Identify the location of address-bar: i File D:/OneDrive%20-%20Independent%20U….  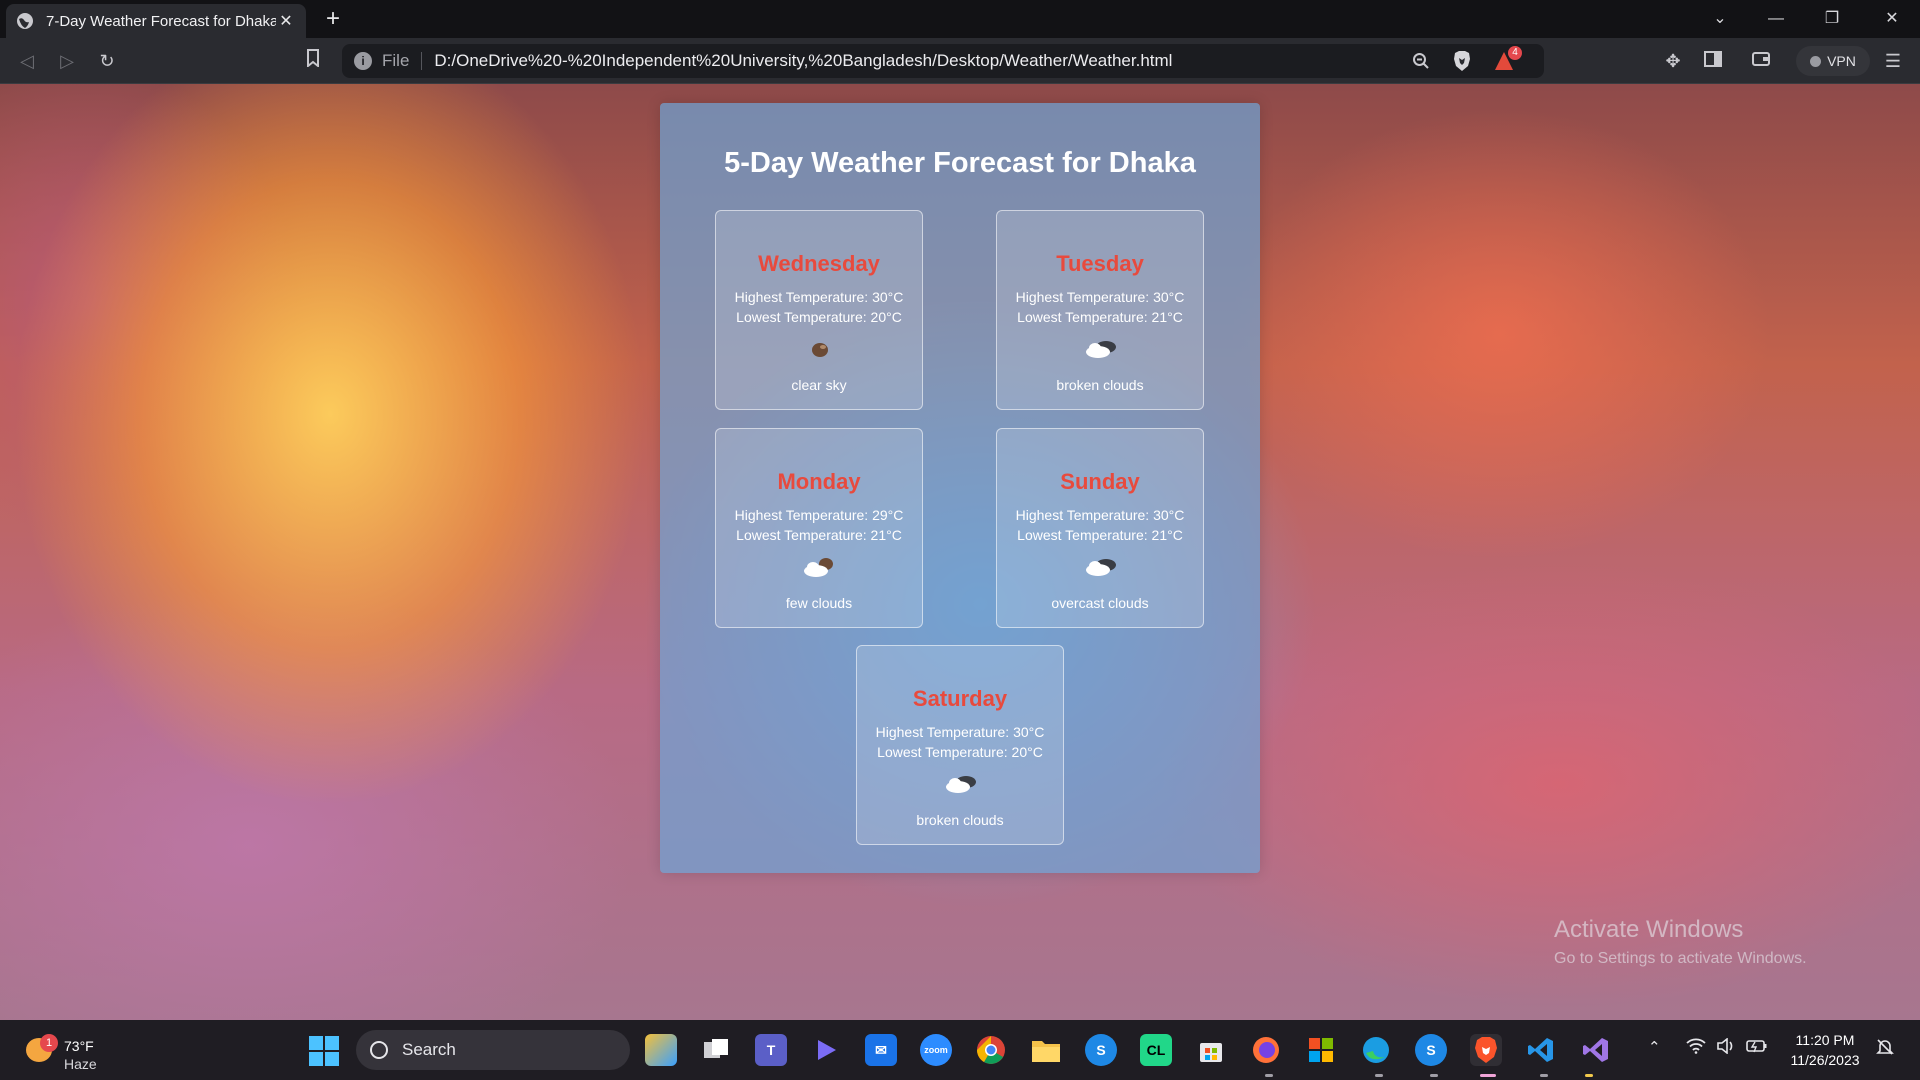
(943, 61).